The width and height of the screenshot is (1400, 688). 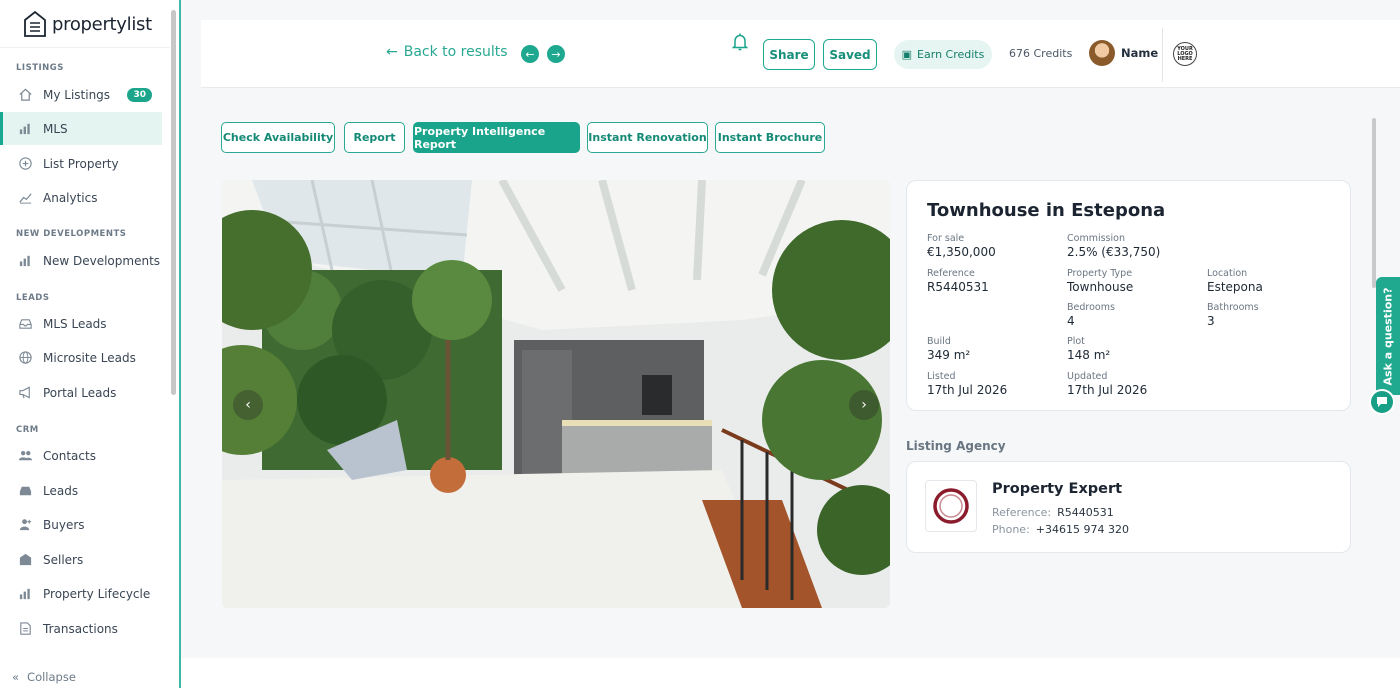 I want to click on sidebar-item-transactions: Transactions, so click(x=81, y=628).